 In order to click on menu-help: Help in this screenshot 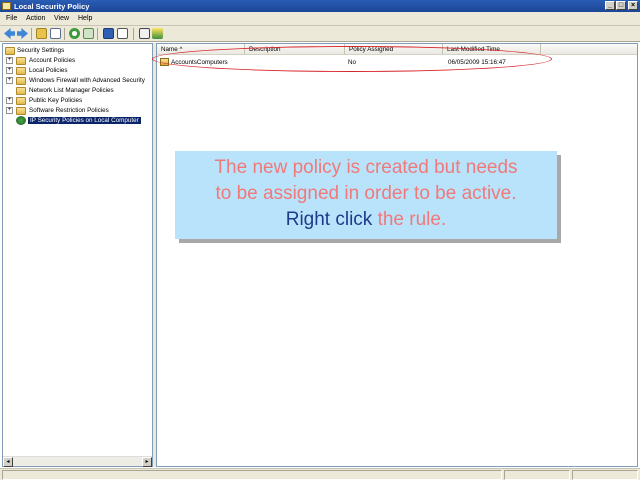, I will do `click(85, 18)`.